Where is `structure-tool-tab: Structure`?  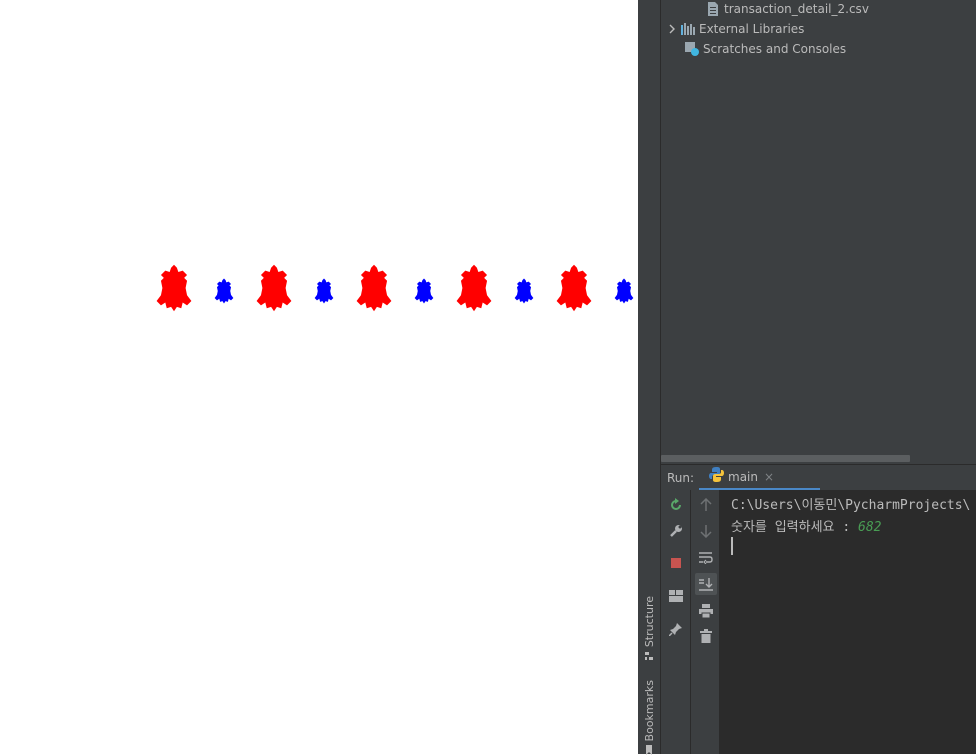
structure-tool-tab: Structure is located at coordinates (649, 628).